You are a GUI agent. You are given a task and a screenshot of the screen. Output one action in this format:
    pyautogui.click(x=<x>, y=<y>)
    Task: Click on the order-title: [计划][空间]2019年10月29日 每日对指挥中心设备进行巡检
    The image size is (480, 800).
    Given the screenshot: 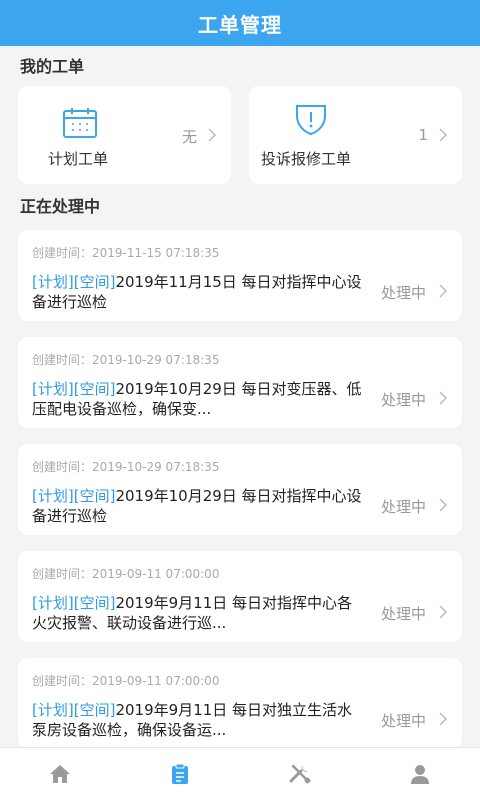 What is the action you would take?
    pyautogui.click(x=197, y=506)
    